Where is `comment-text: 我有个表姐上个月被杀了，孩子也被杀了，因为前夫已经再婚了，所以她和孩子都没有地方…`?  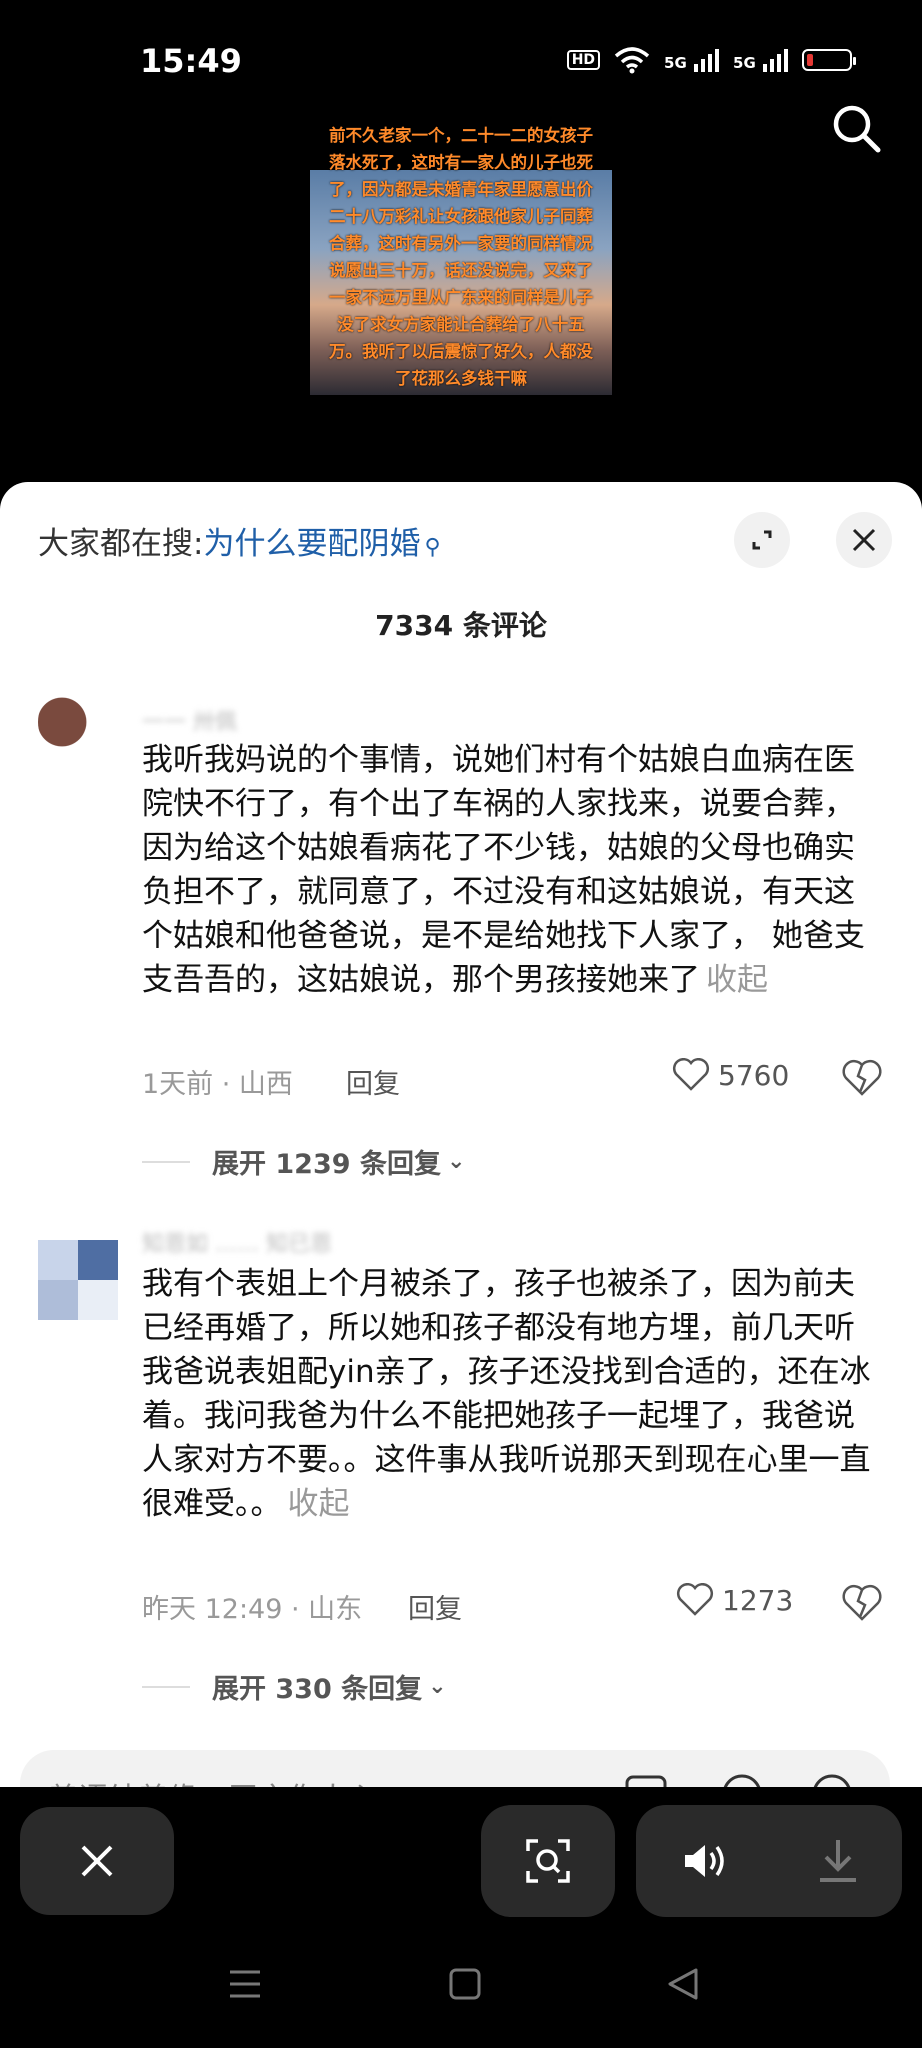
comment-text: 我有个表姐上个月被杀了，孩子也被杀了，因为前夫已经再婚了，所以她和孩子都没有地方… is located at coordinates (507, 1394).